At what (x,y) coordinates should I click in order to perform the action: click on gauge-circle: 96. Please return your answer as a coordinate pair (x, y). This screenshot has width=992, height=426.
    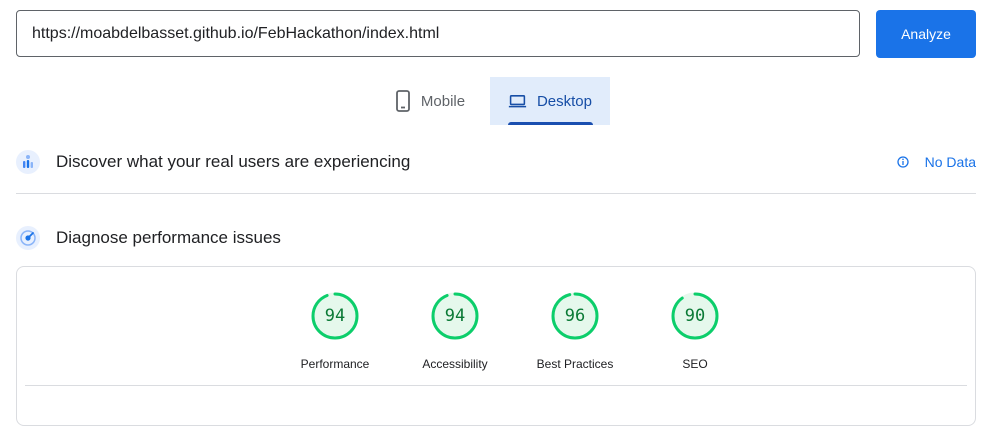
    Looking at the image, I should click on (575, 316).